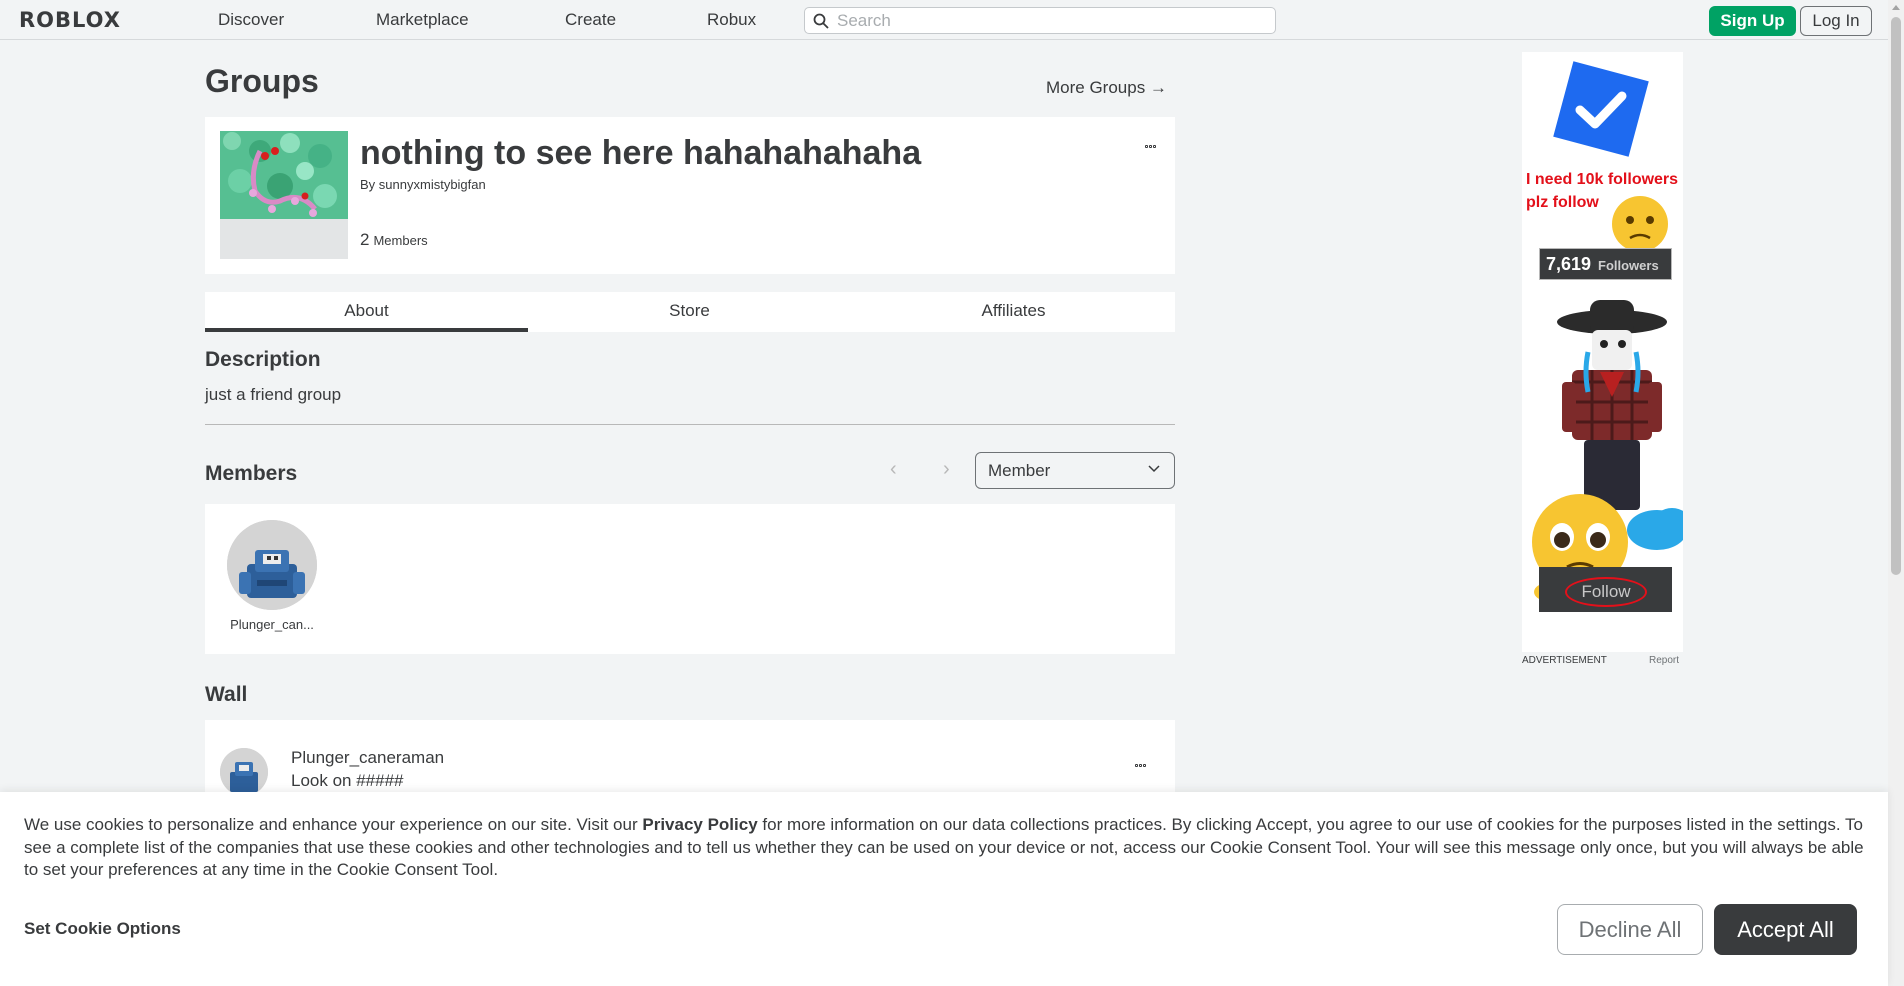 This screenshot has height=986, width=1904. What do you see at coordinates (1013, 312) in the screenshot?
I see `tab-affiliates: Affiliates` at bounding box center [1013, 312].